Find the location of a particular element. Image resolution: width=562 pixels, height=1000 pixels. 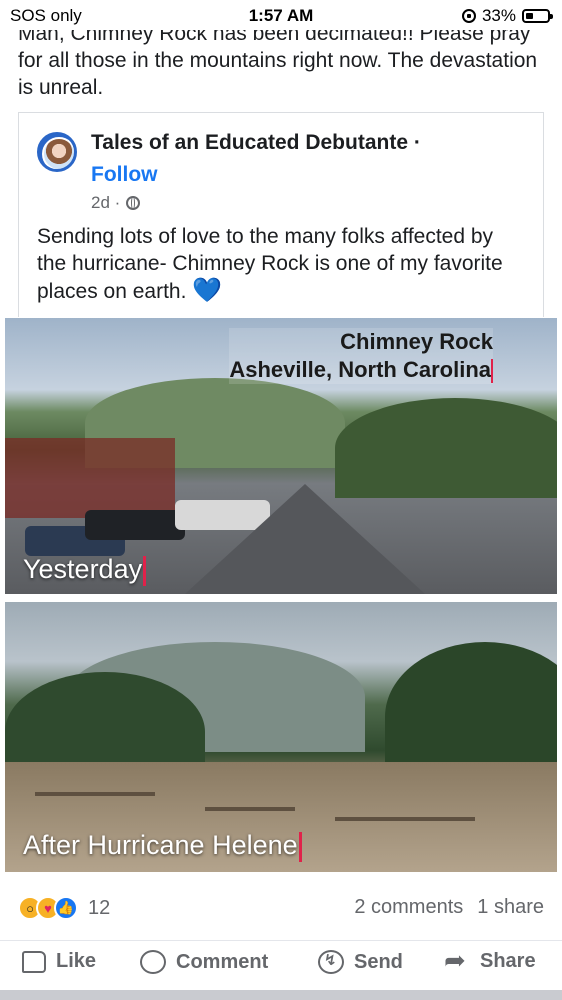

engagement-counts: 2 comments 1 share is located at coordinates (449, 907).